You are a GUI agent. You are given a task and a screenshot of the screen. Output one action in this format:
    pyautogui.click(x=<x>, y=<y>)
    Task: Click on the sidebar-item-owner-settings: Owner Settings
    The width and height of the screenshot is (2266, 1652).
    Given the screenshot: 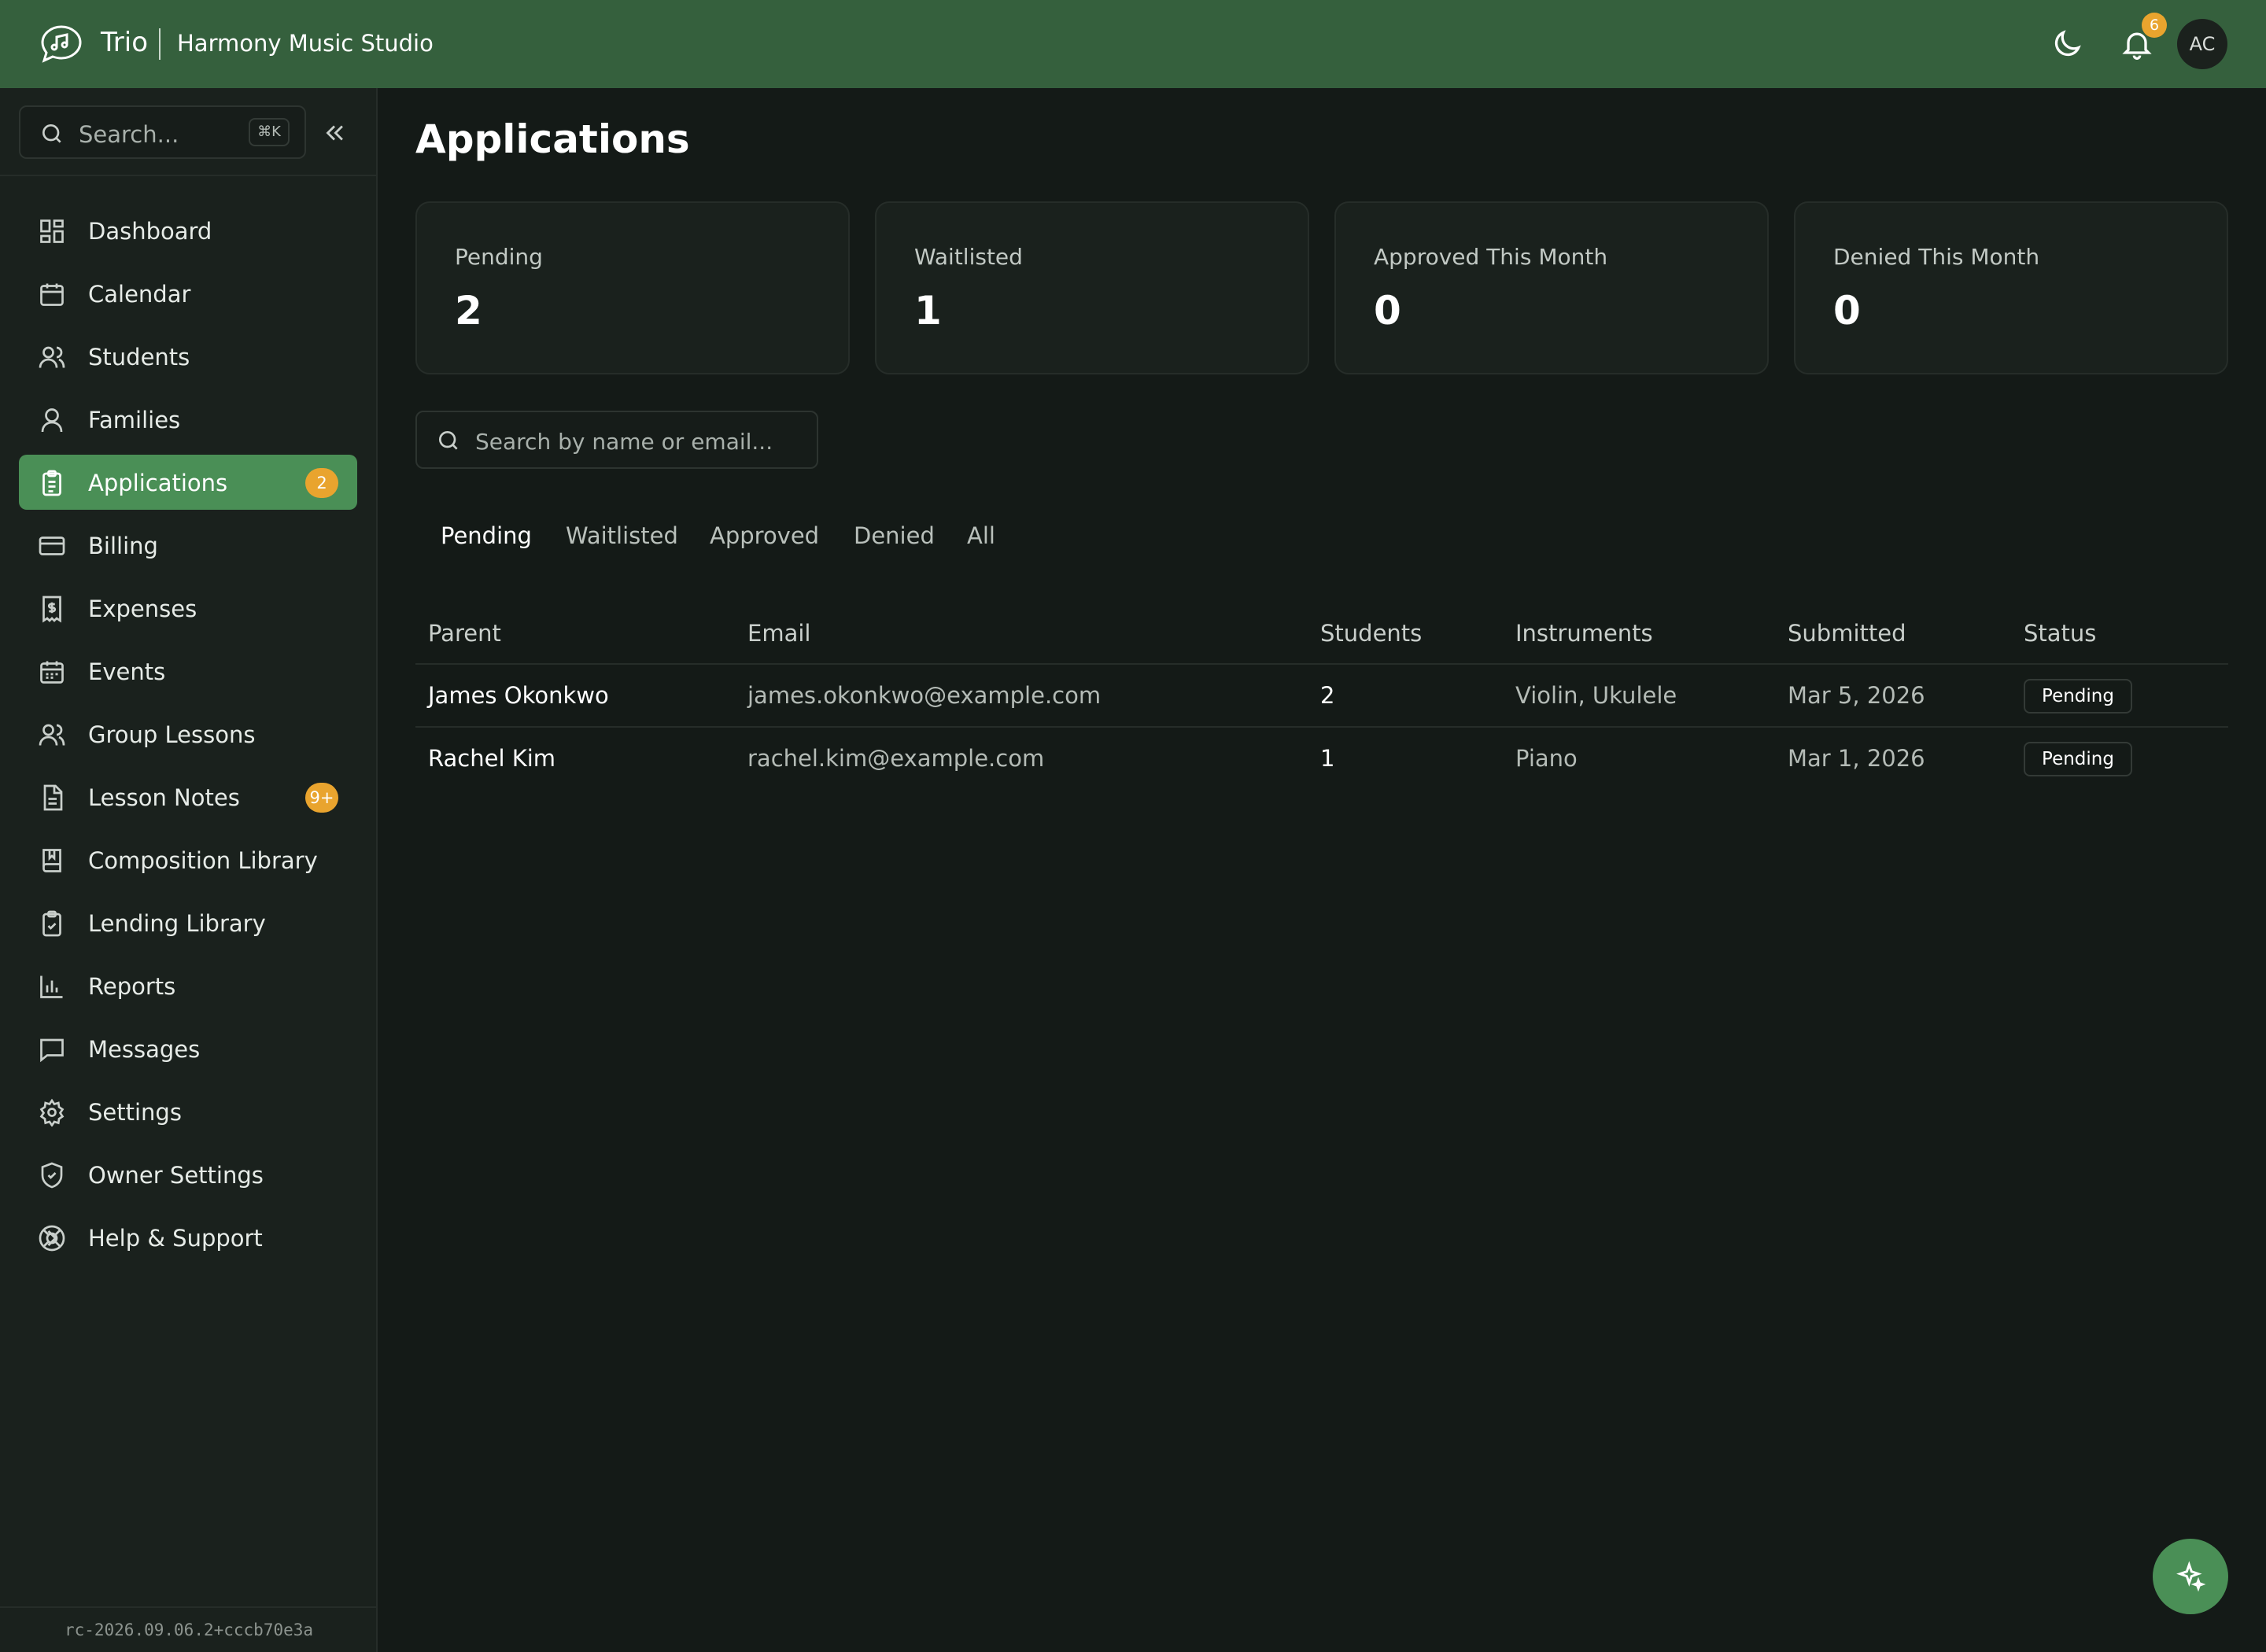 What is the action you would take?
    pyautogui.click(x=188, y=1174)
    